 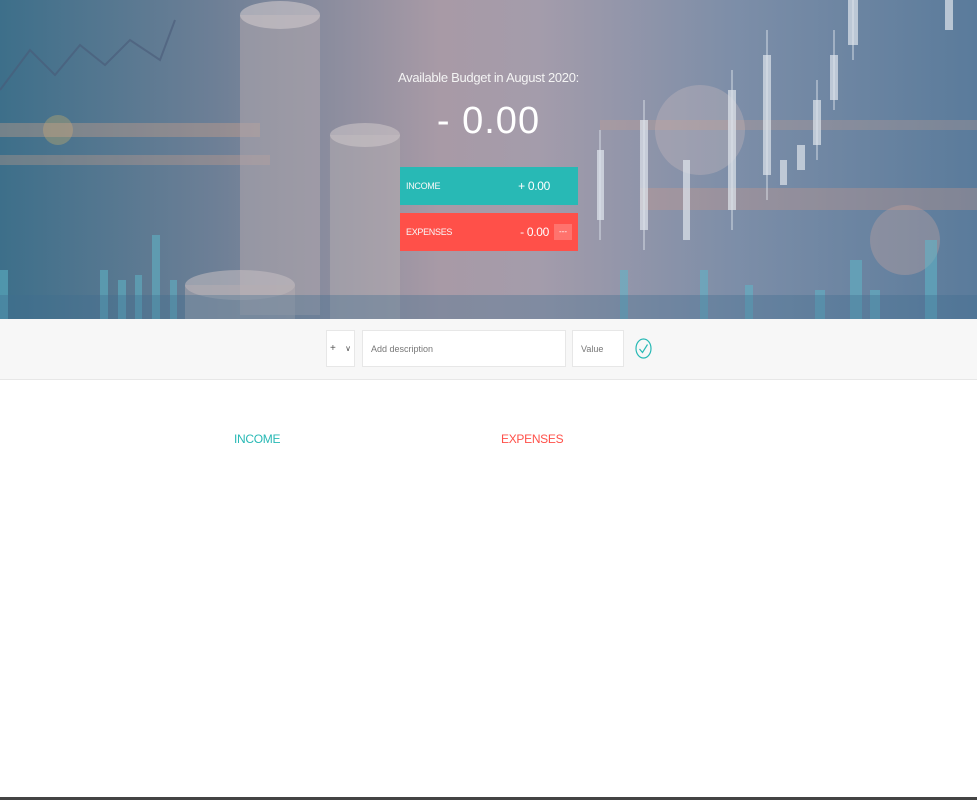 I want to click on expenses-percentage-badge: ---, so click(x=563, y=232).